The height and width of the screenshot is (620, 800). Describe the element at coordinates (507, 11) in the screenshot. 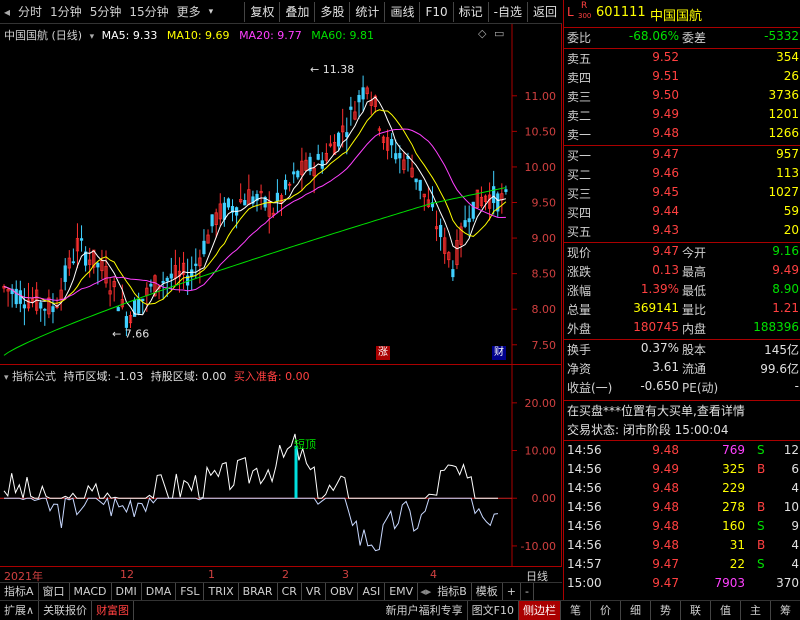

I see `remove-watchlist-button: -自选` at that location.